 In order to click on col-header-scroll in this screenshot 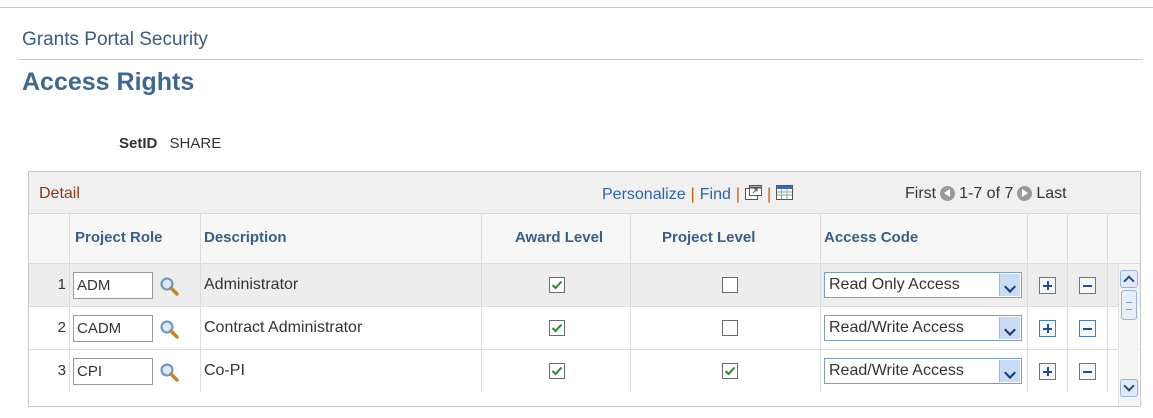, I will do `click(1124, 239)`.